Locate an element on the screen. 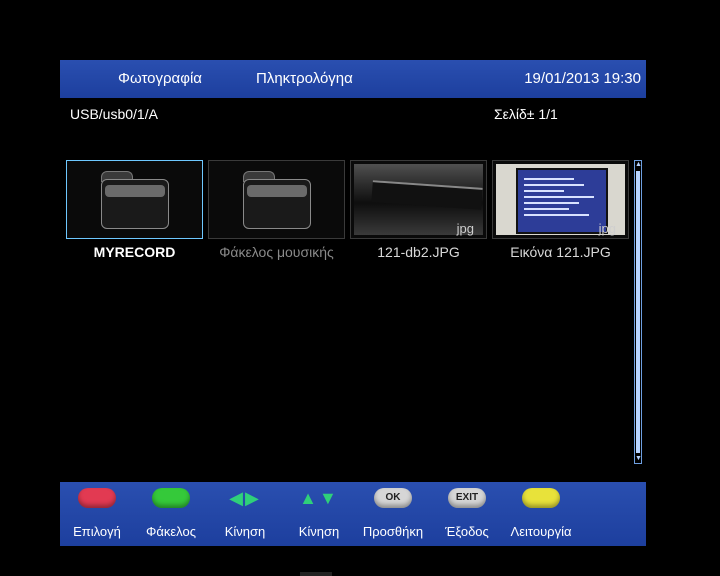 The height and width of the screenshot is (576, 720). divider is located at coordinates (316, 574).